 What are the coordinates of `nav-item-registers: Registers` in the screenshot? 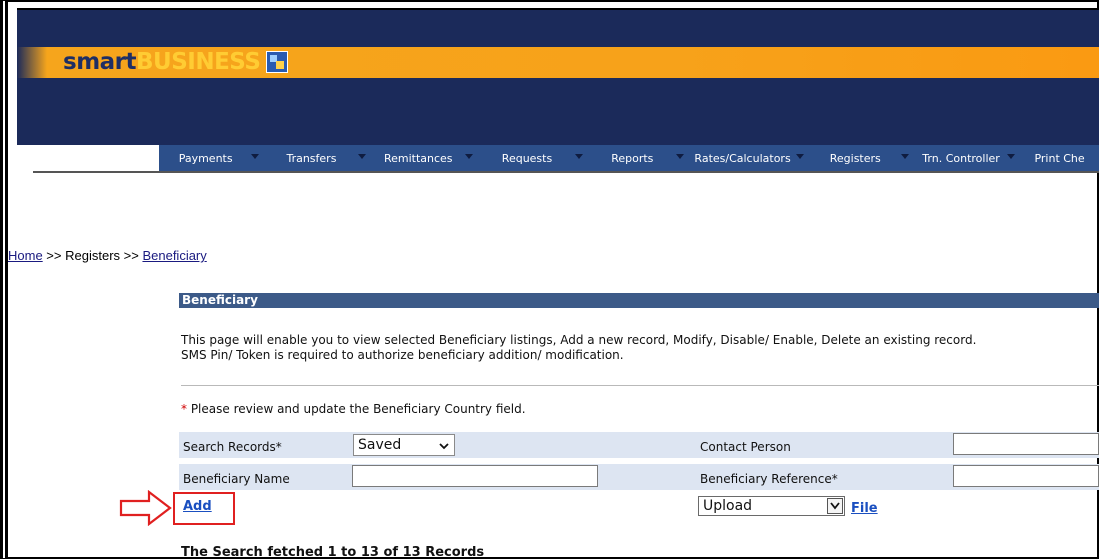 It's located at (861, 159).